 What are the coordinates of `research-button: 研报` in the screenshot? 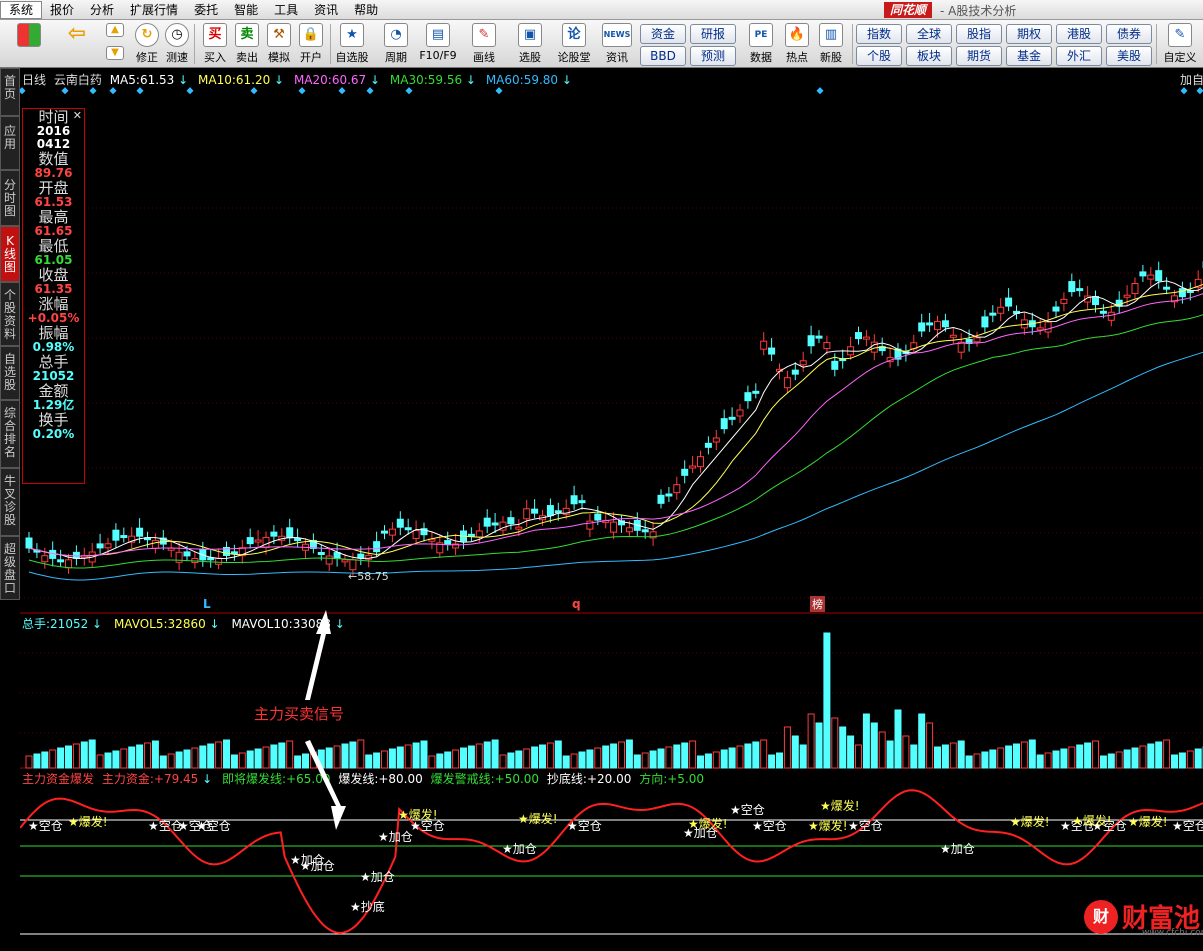 It's located at (713, 34).